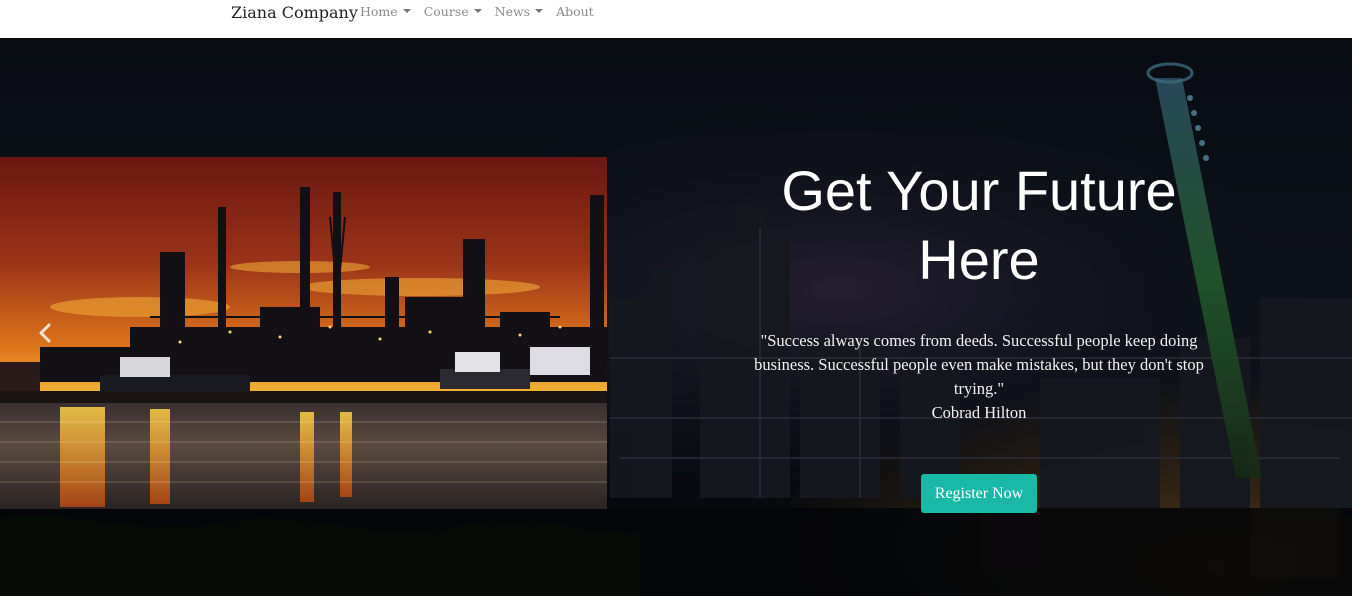 Image resolution: width=1352 pixels, height=596 pixels. What do you see at coordinates (979, 225) in the screenshot?
I see `hero-title: Get Your Future Here` at bounding box center [979, 225].